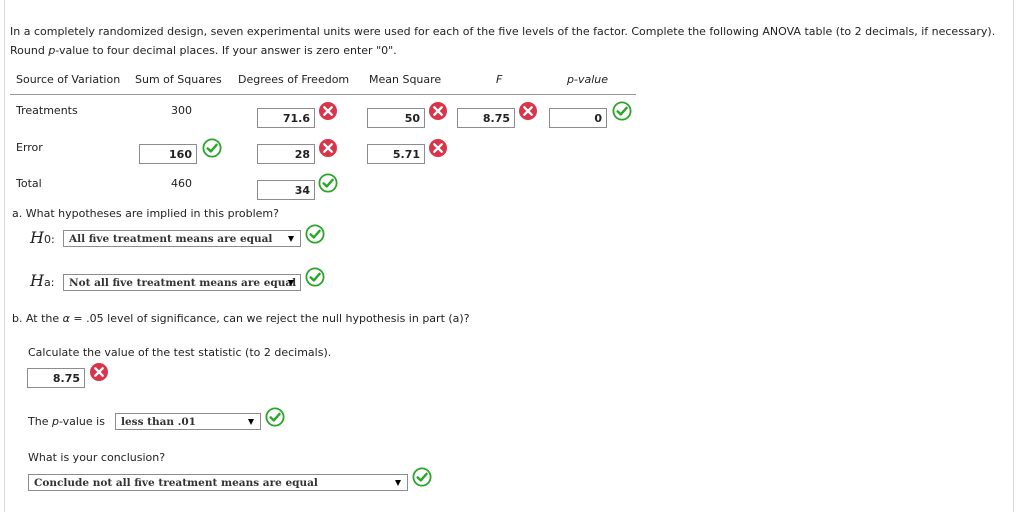 Image resolution: width=1024 pixels, height=512 pixels. What do you see at coordinates (405, 79) in the screenshot?
I see `header-mean-square: Mean Square` at bounding box center [405, 79].